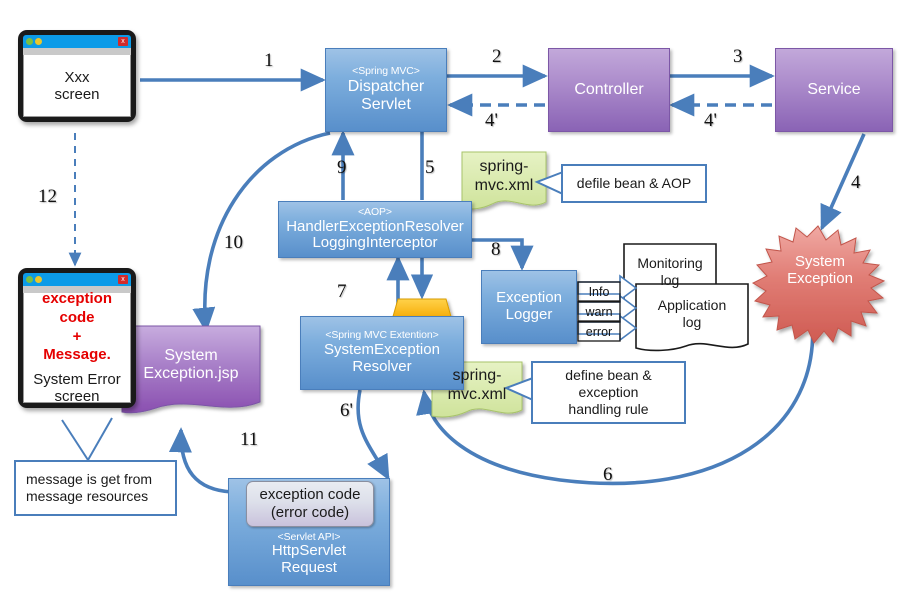 This screenshot has height=594, width=910. What do you see at coordinates (504, 167) in the screenshot?
I see `xml-top-line1: spring-` at bounding box center [504, 167].